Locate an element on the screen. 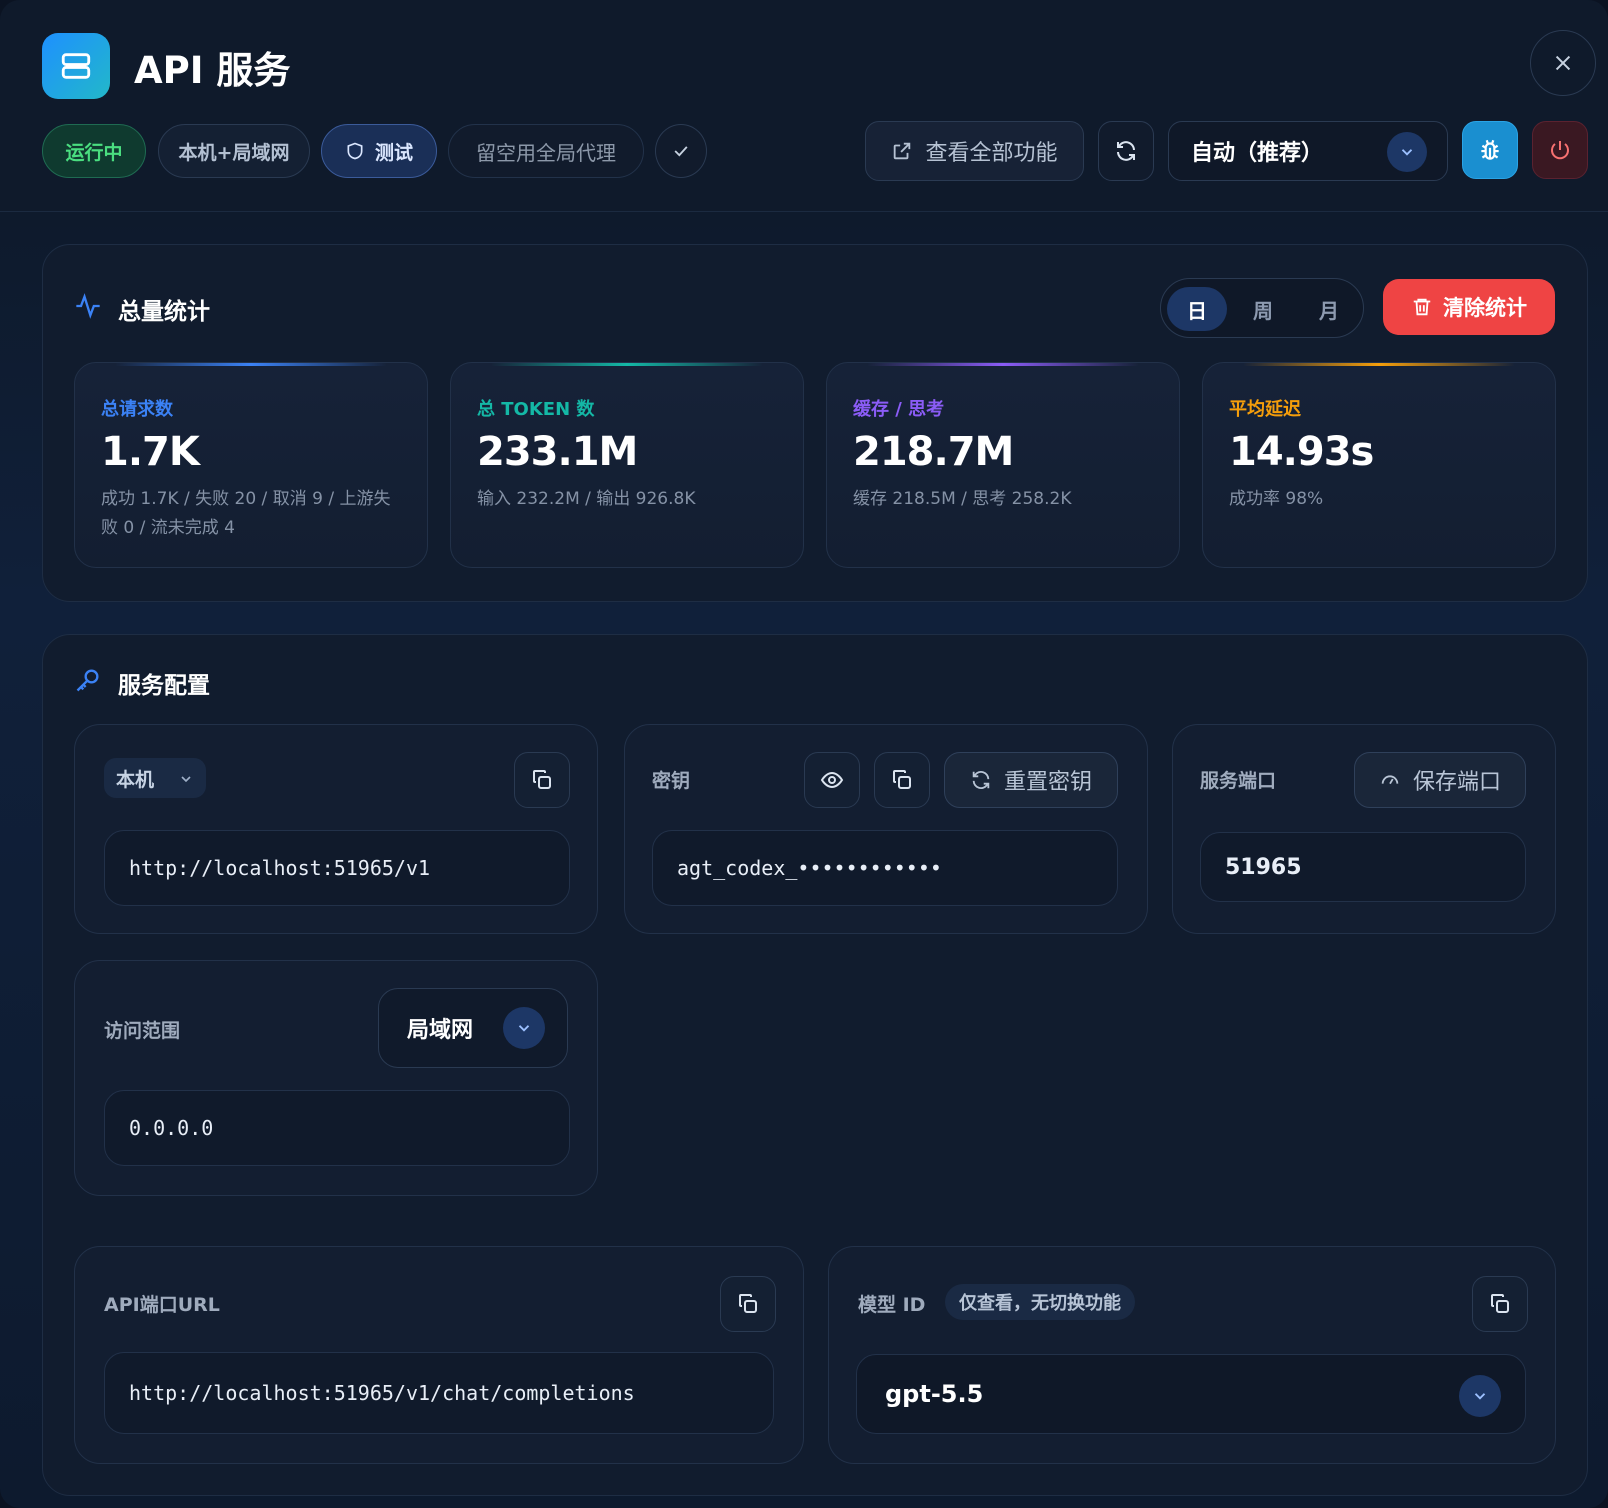 The width and height of the screenshot is (1608, 1508). host-select: 本机 is located at coordinates (155, 778).